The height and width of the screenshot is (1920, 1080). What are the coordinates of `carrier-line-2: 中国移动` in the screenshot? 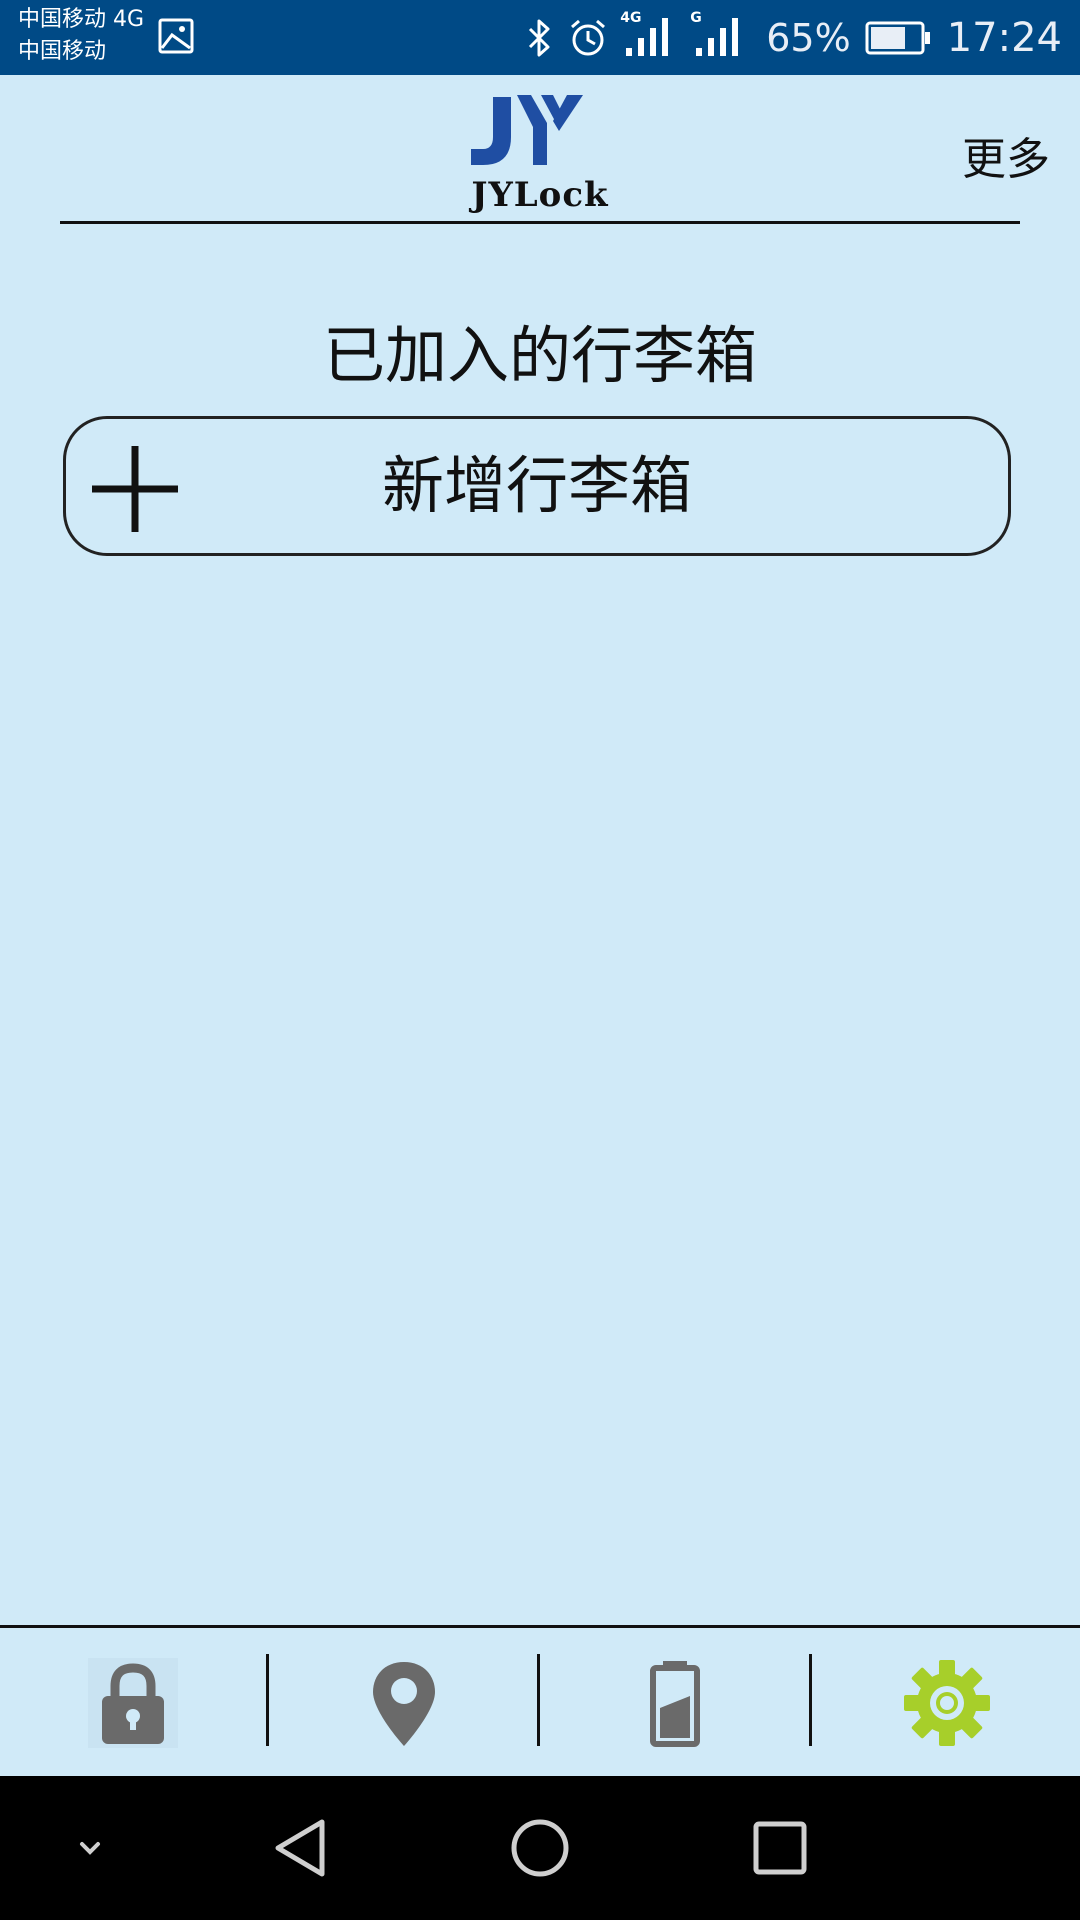 It's located at (62, 51).